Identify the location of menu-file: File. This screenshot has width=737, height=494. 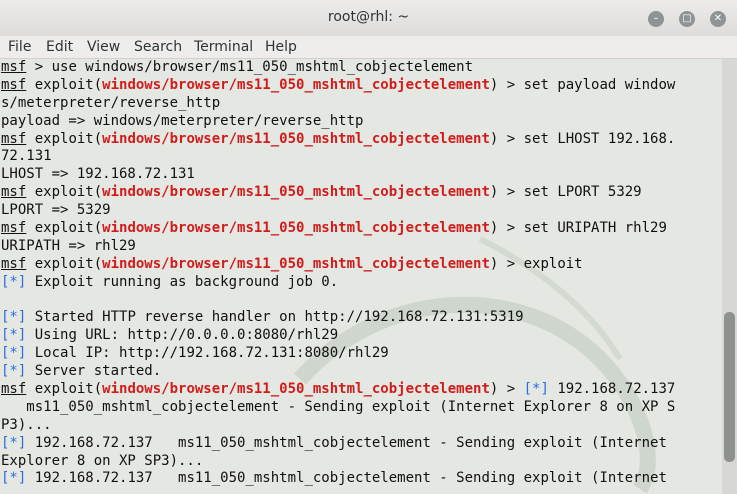
(19, 47).